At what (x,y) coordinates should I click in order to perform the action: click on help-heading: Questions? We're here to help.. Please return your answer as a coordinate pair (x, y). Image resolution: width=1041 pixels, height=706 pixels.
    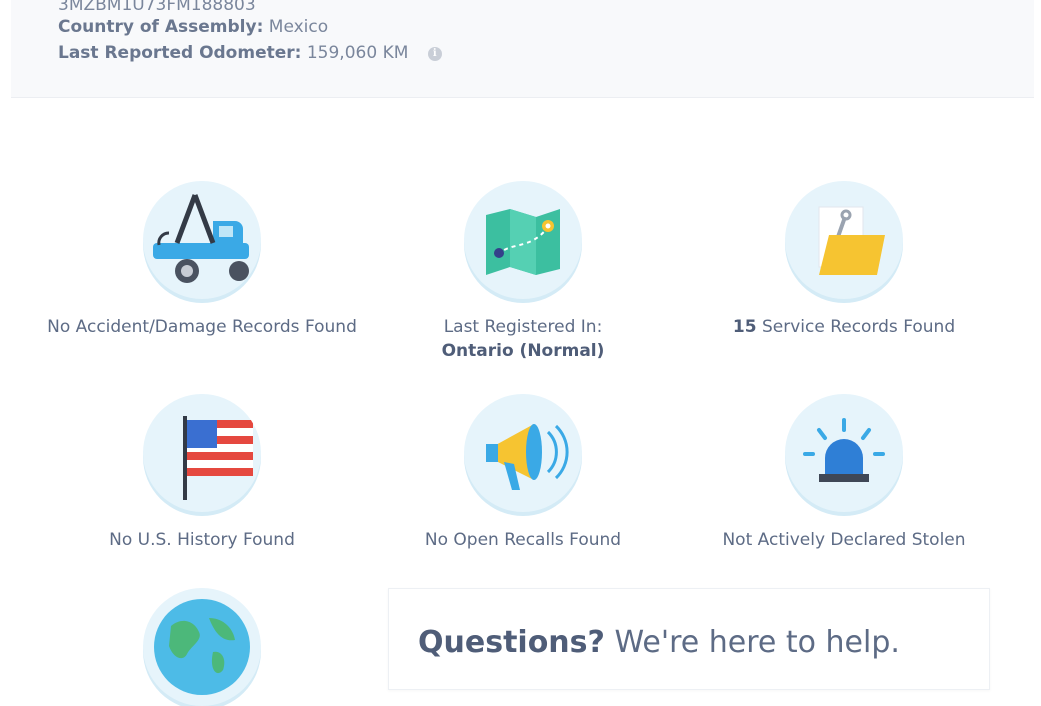
    Looking at the image, I should click on (659, 642).